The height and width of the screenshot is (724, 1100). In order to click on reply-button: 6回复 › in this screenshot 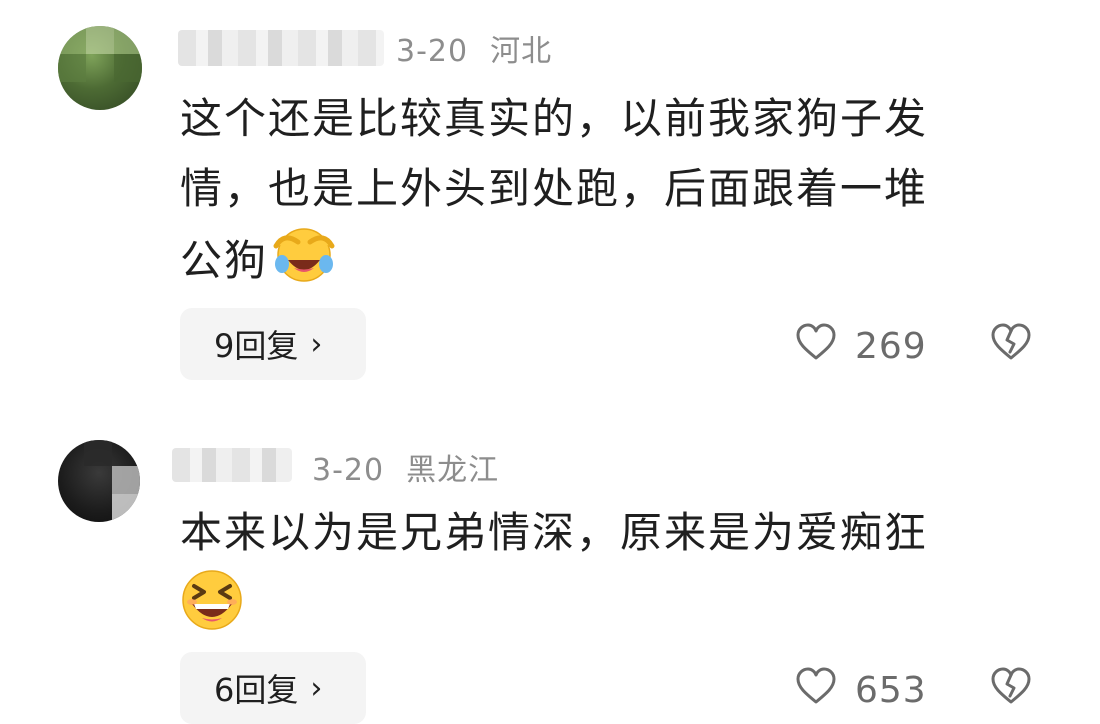, I will do `click(273, 688)`.